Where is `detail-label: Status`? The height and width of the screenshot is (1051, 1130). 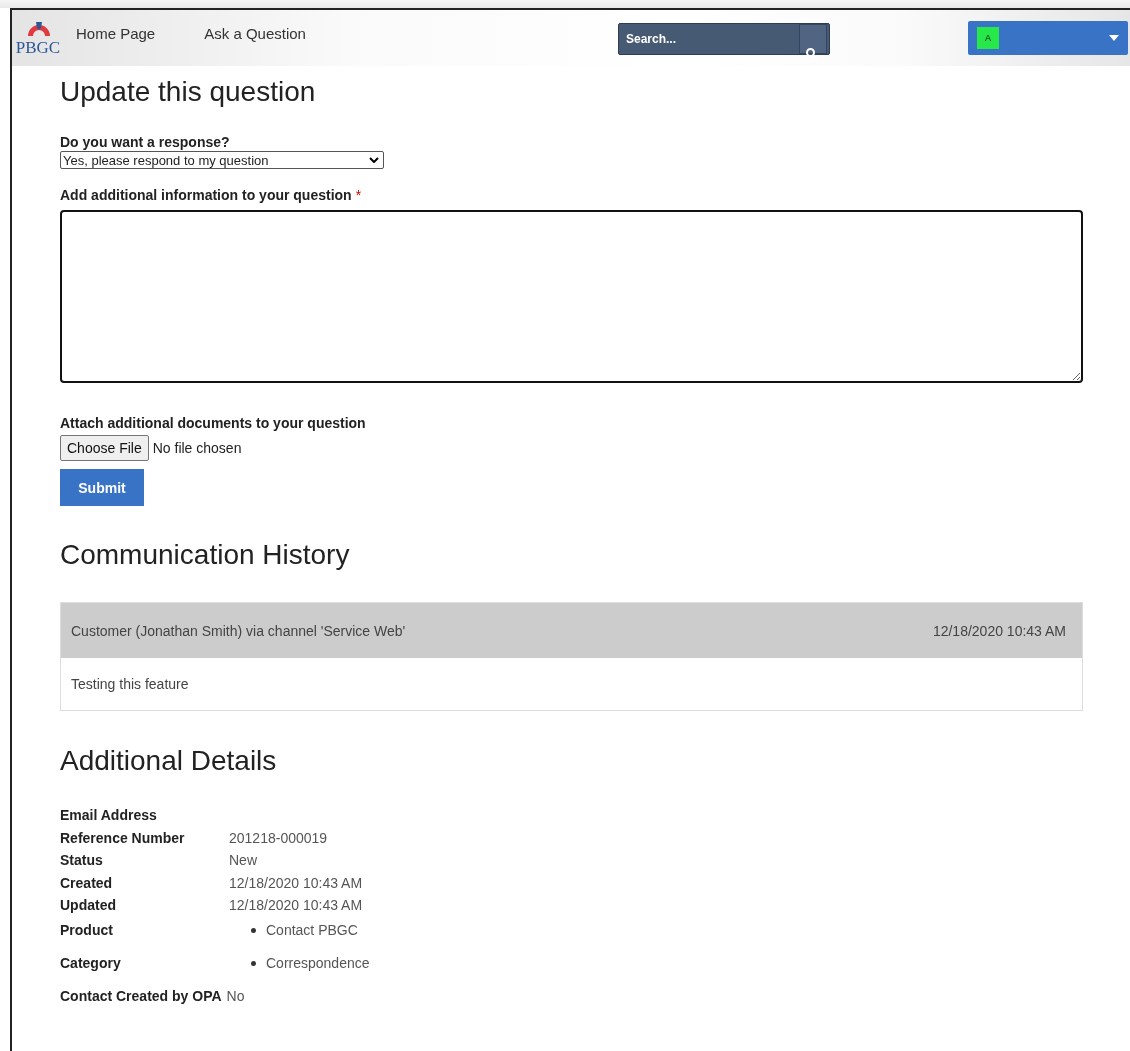
detail-label: Status is located at coordinates (82, 860).